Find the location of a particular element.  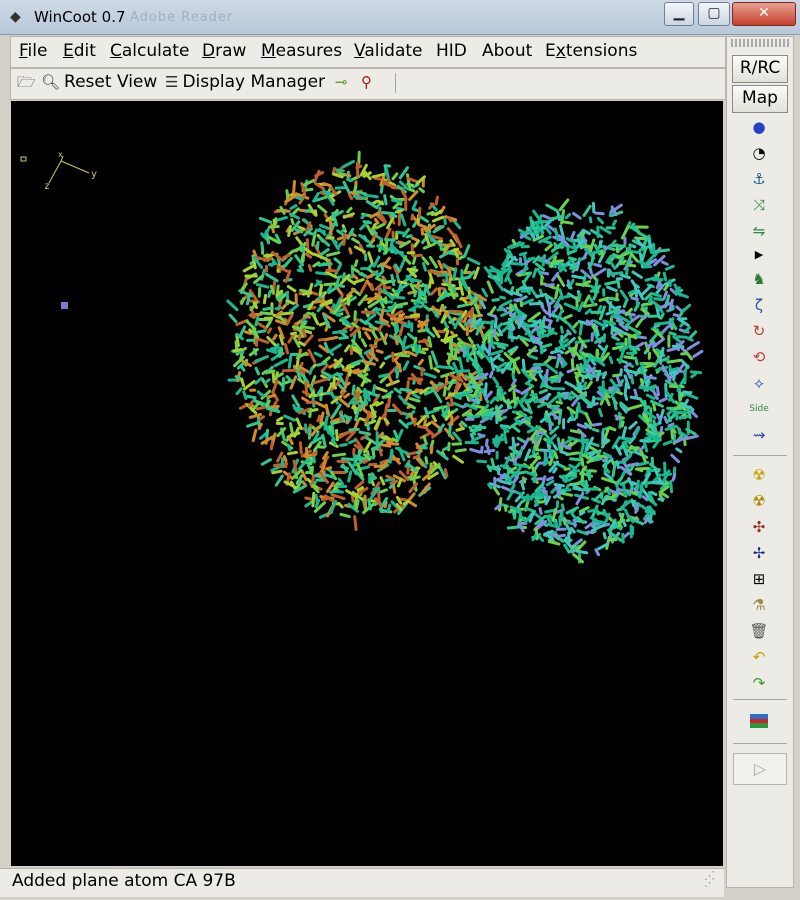

clear-pending-icon: ⚗ is located at coordinates (759, 605).